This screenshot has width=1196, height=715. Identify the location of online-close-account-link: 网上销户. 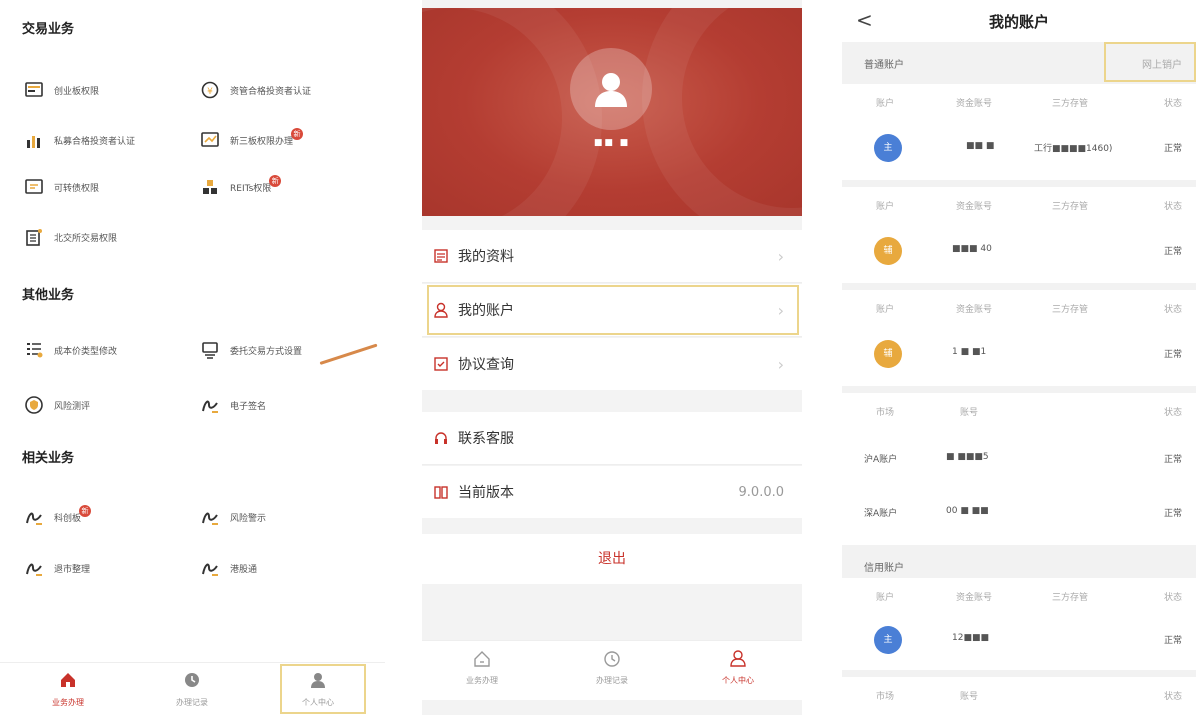
(1162, 63).